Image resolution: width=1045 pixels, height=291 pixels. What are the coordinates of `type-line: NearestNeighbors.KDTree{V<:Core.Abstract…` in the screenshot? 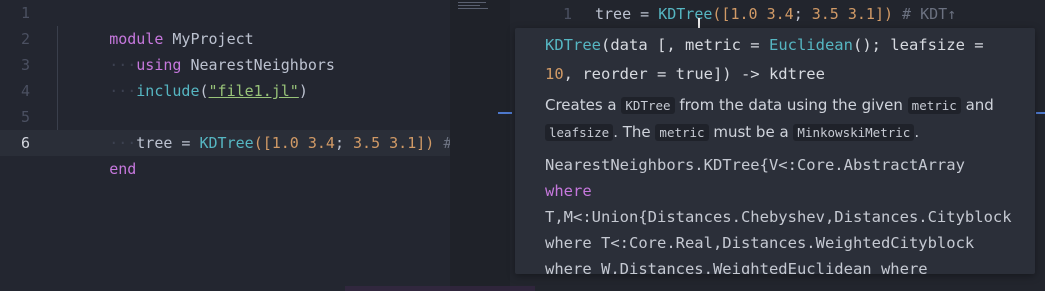 It's located at (755, 165).